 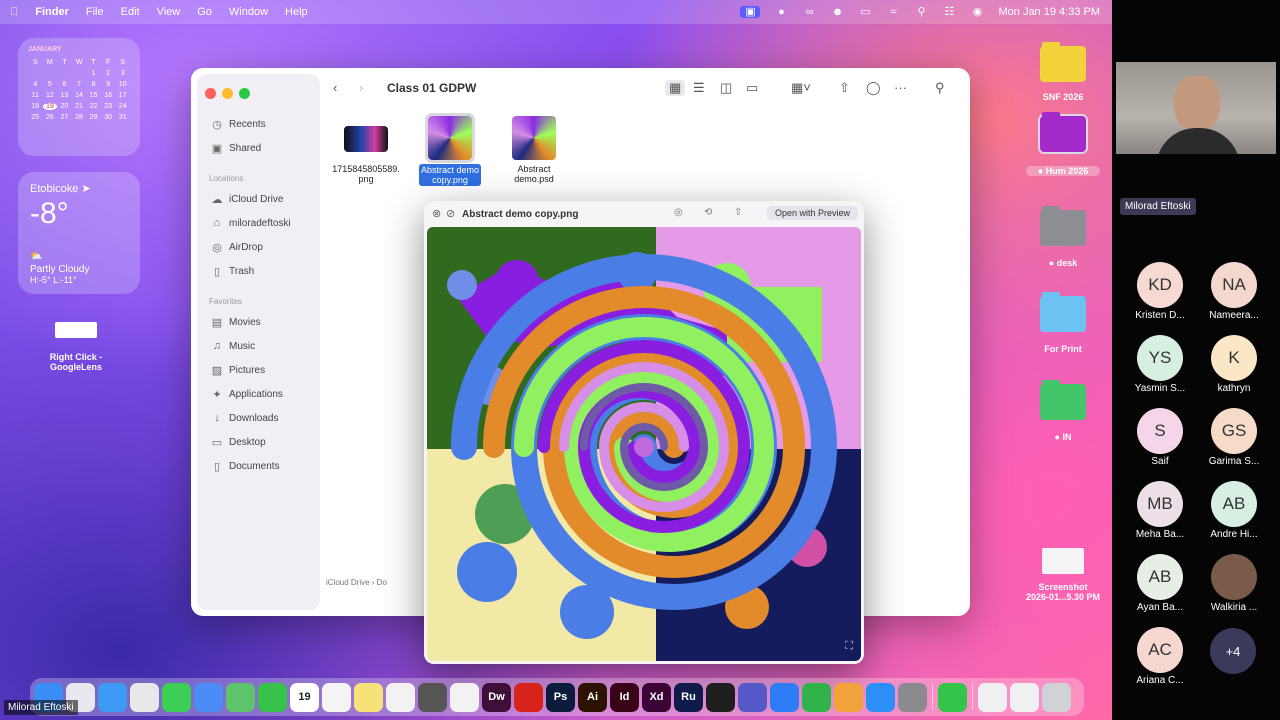 What do you see at coordinates (865, 12) in the screenshot?
I see `battery-icon: ▭` at bounding box center [865, 12].